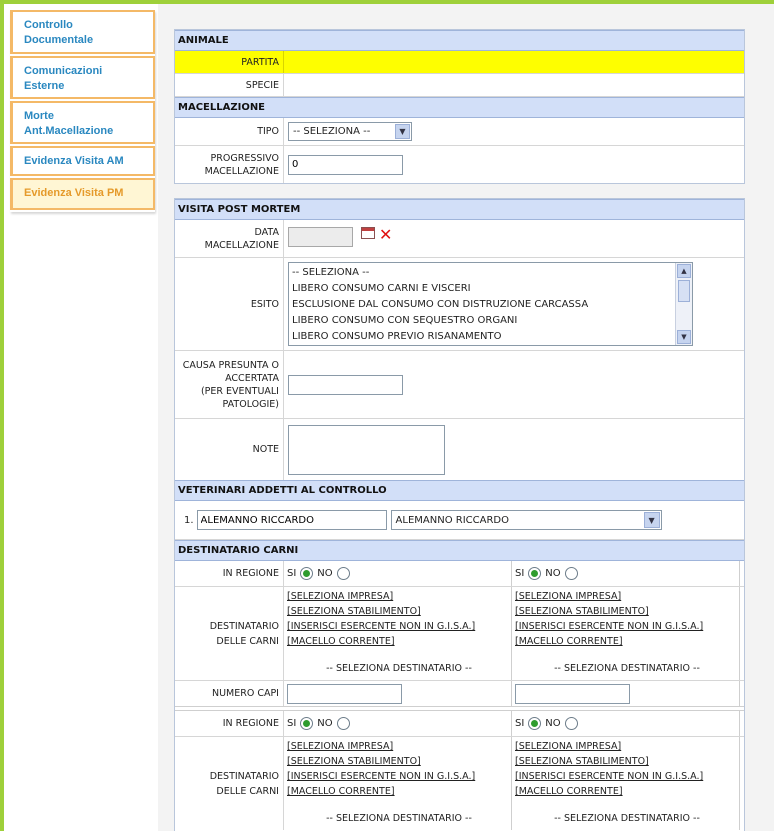  I want to click on nav-label: Comunicazioni, so click(63, 71).